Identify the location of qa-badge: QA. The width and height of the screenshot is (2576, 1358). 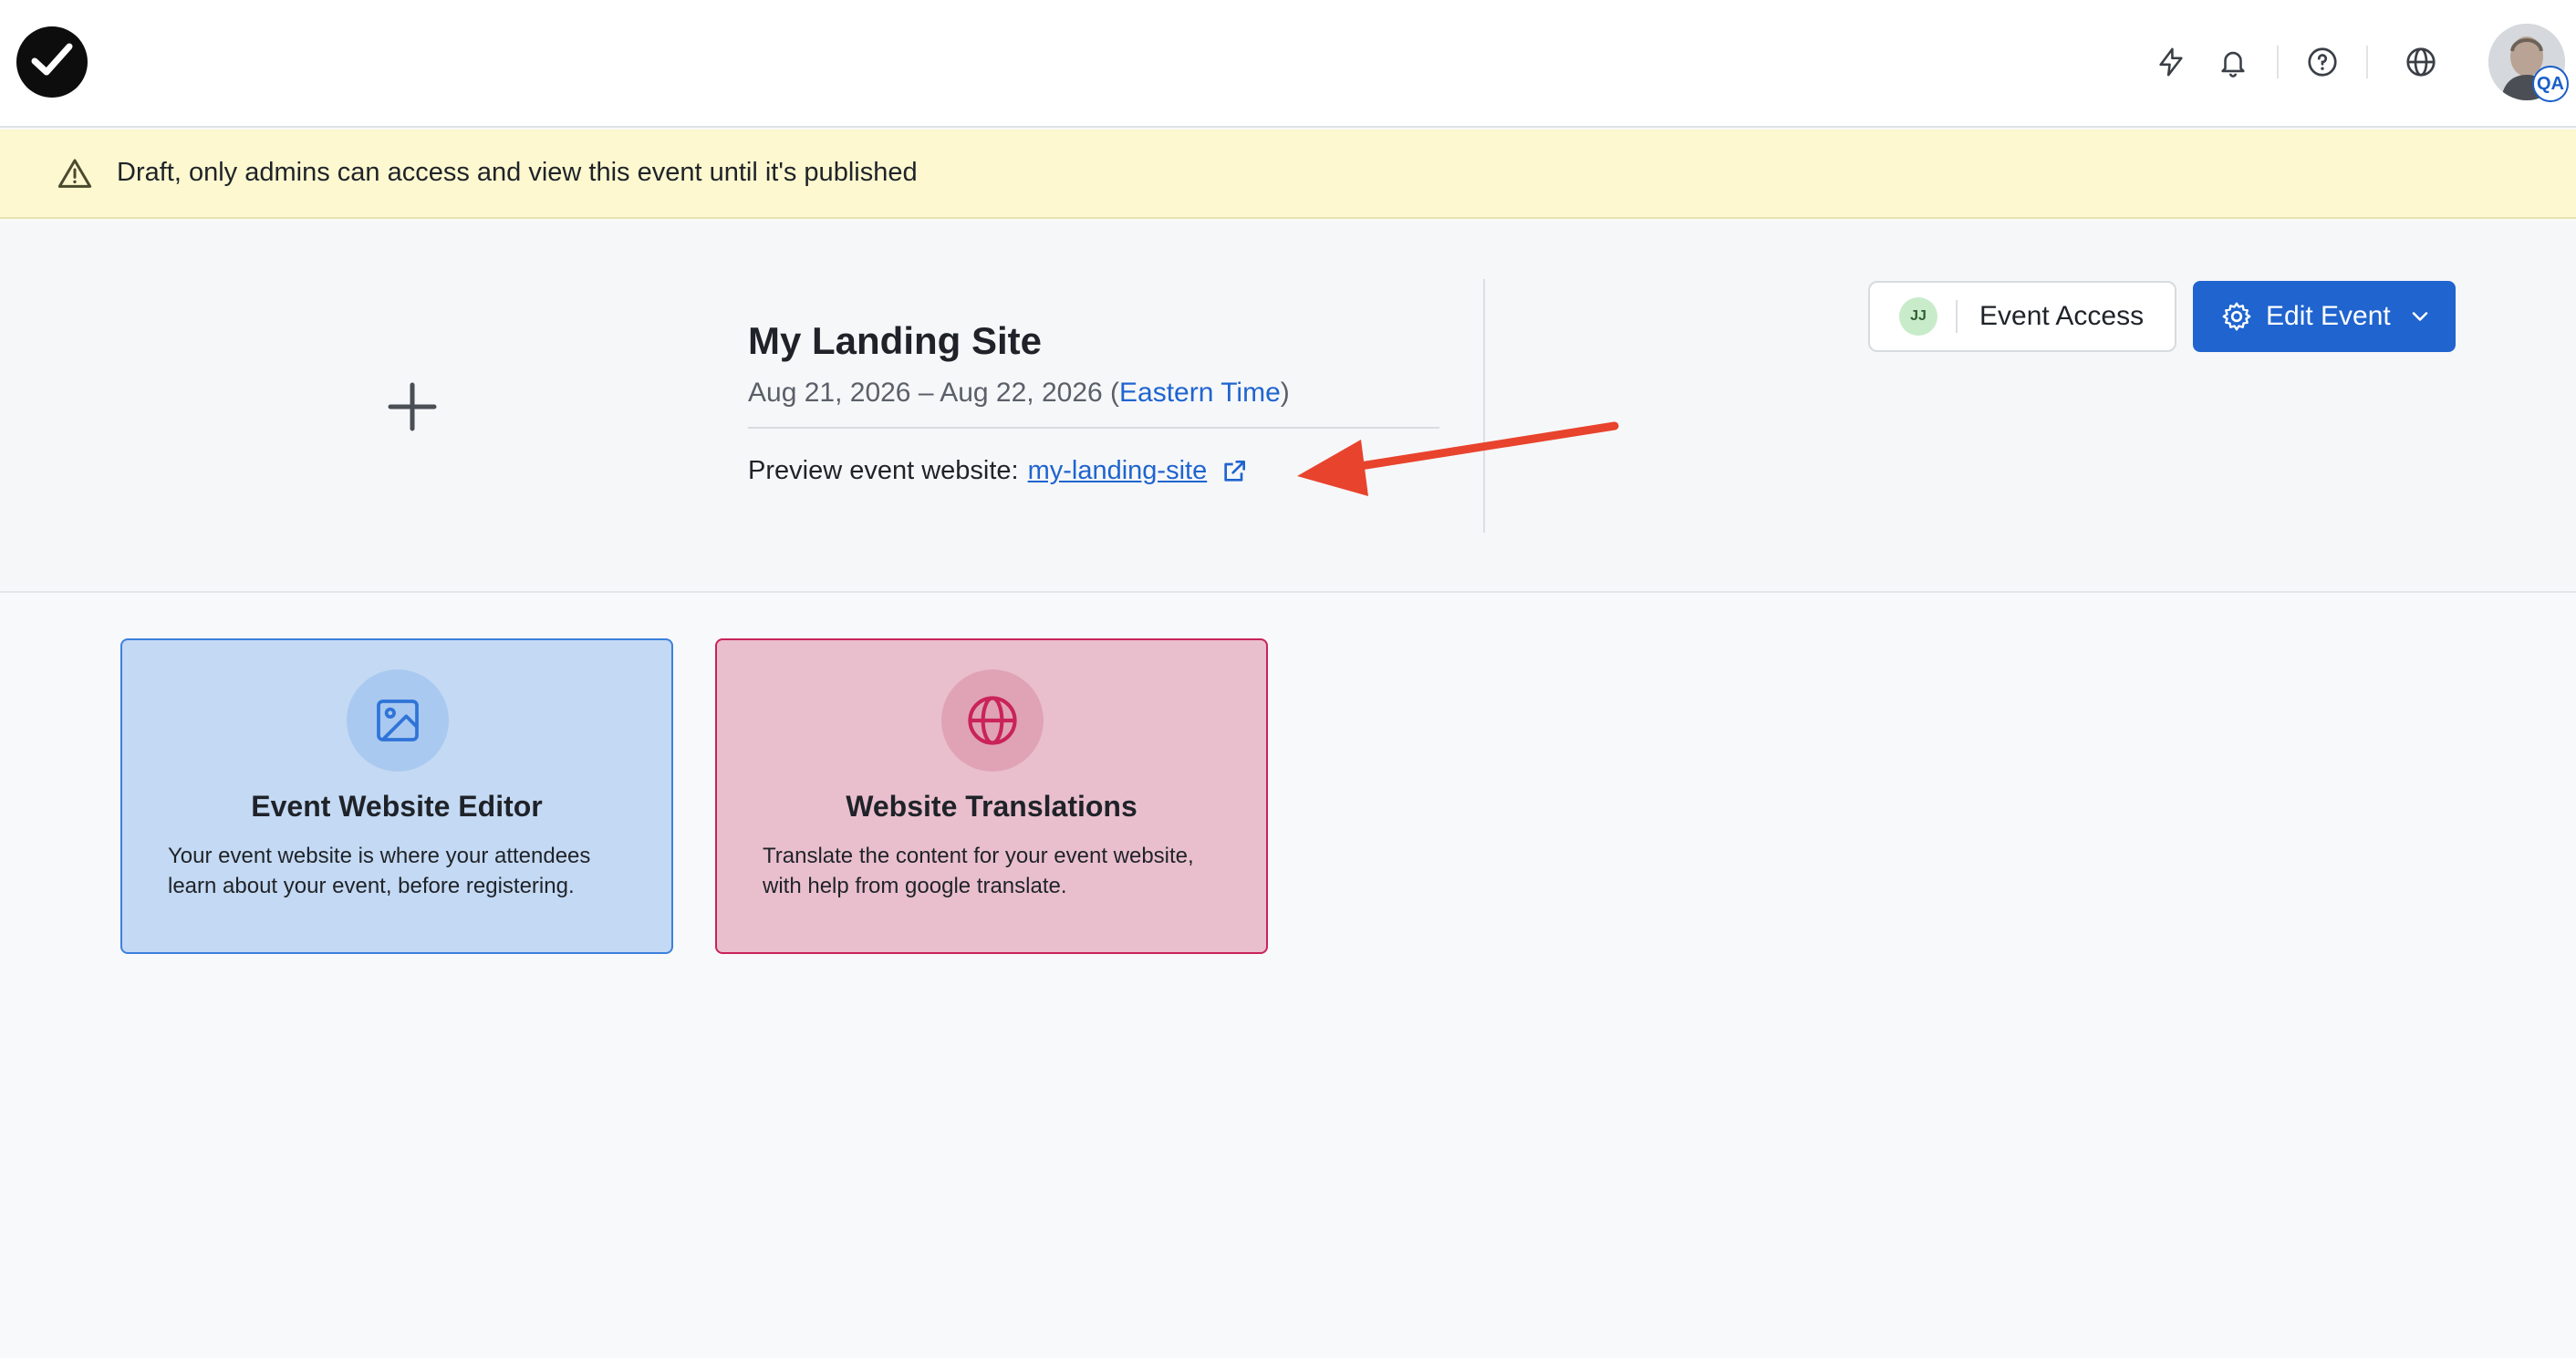
(2550, 84).